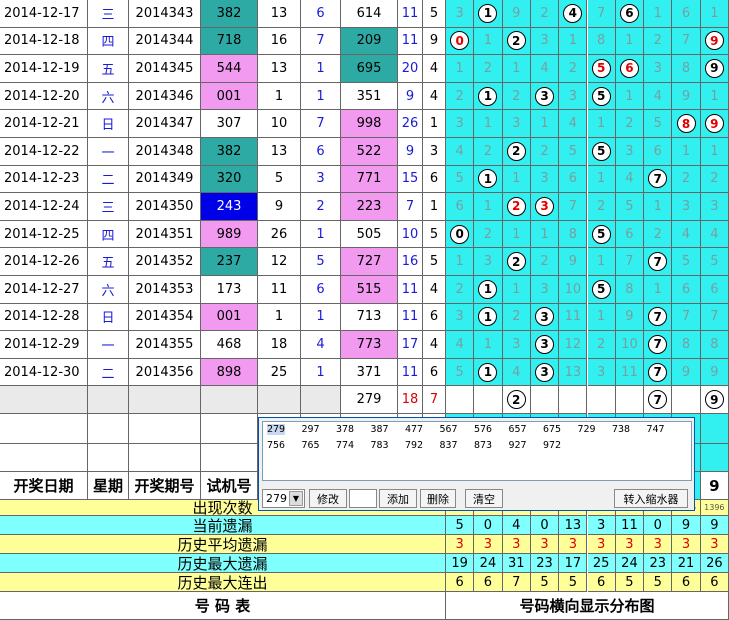  Describe the element at coordinates (44, 372) in the screenshot. I see `date-cell: 2014-12-30` at that location.